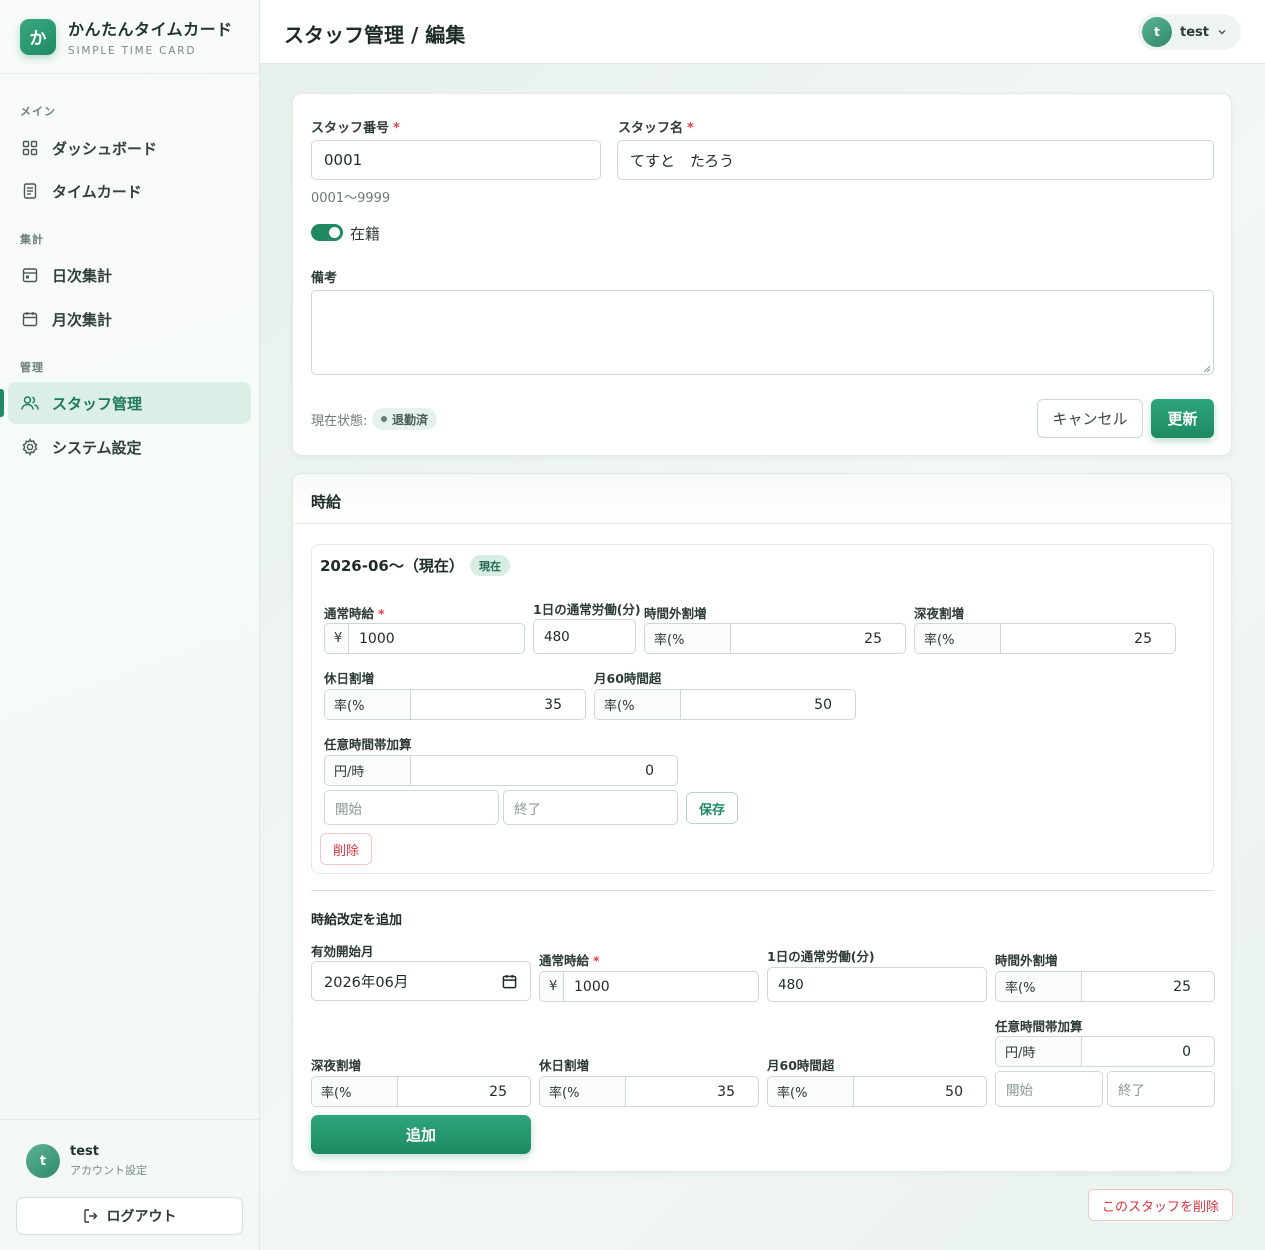 The width and height of the screenshot is (1265, 1250). I want to click on sidebar-item-label: システム設定, so click(97, 447).